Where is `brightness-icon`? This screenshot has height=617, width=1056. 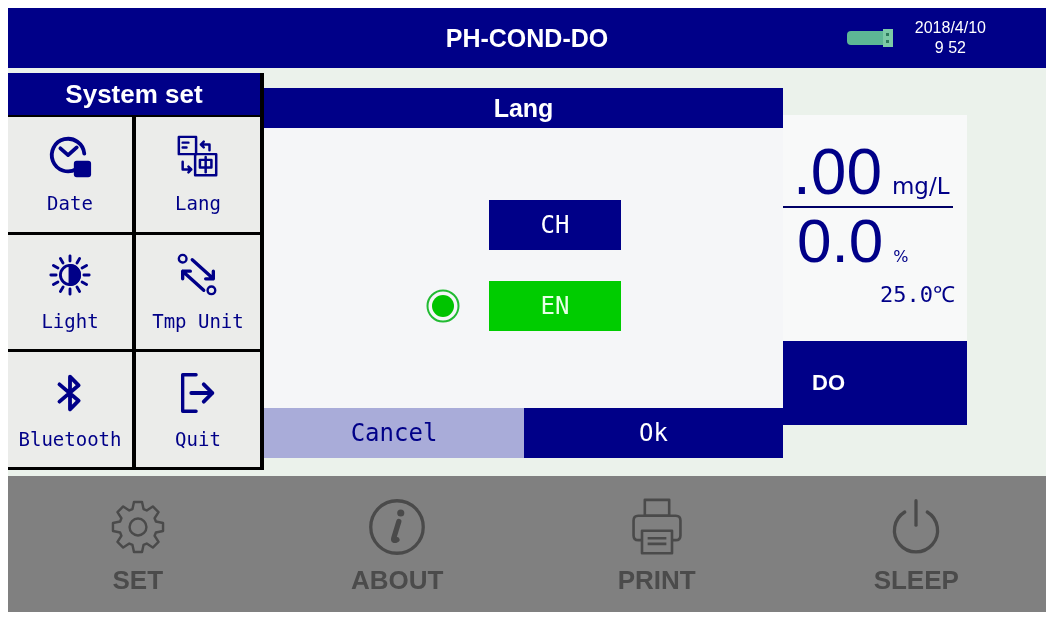 brightness-icon is located at coordinates (70, 275).